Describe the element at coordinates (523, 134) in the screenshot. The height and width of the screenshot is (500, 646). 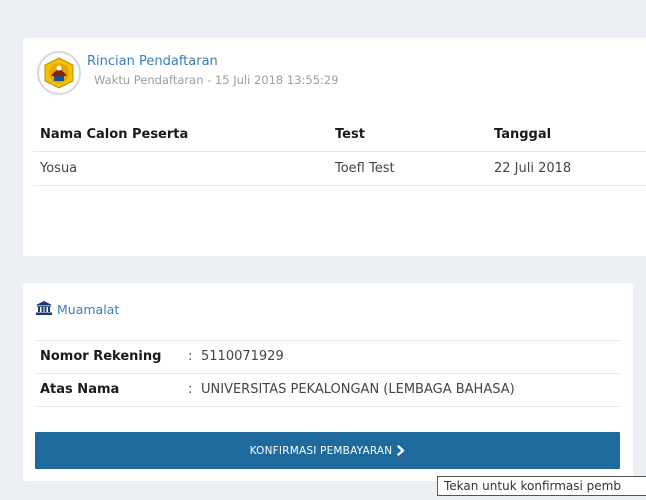
I see `column-header-date: Tanggal` at that location.